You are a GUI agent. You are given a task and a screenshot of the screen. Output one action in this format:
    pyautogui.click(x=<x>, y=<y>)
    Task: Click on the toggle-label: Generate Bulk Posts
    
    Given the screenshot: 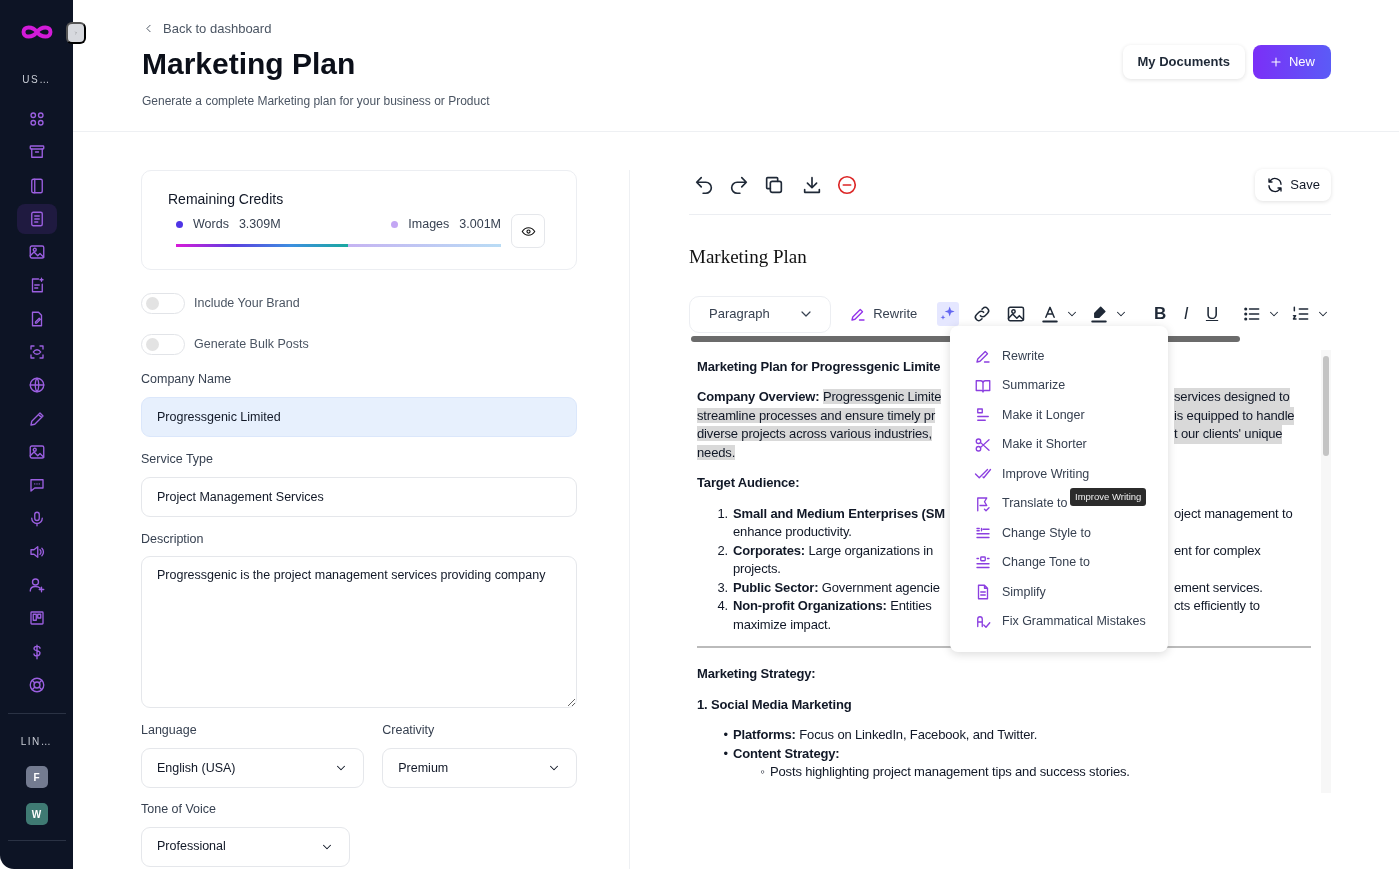 What is the action you would take?
    pyautogui.click(x=251, y=345)
    